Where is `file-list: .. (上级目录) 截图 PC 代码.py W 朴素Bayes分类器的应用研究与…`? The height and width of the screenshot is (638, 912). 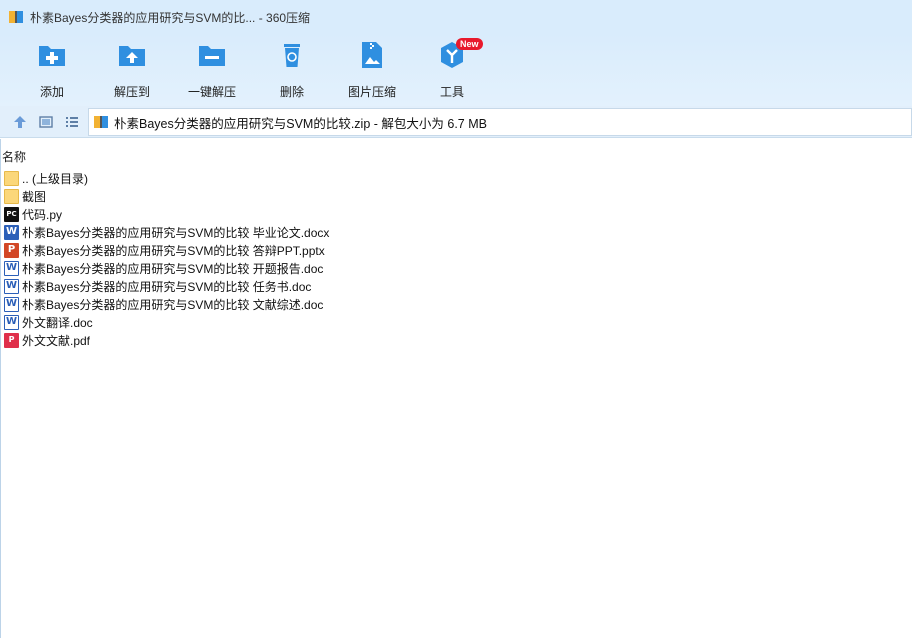
file-list: .. (上级目录) 截图 PC 代码.py W 朴素Bayes分类器的应用研究与… is located at coordinates (166, 259).